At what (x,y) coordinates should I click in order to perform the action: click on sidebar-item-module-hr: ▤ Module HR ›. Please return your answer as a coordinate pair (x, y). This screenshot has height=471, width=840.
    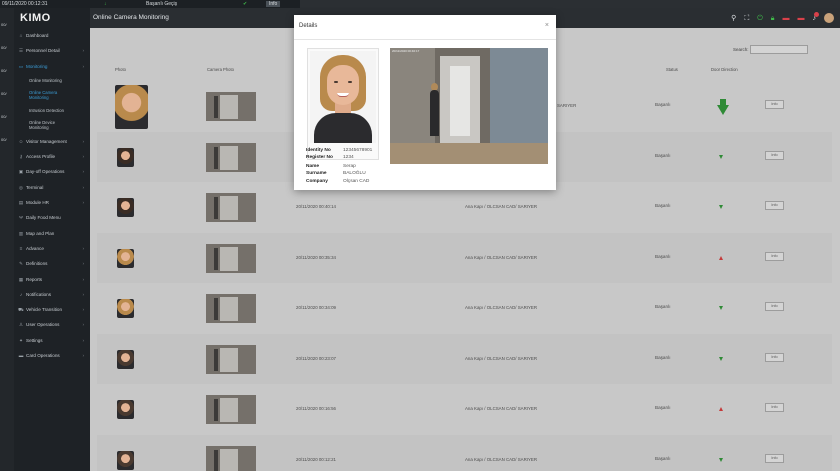
    Looking at the image, I should click on (52, 202).